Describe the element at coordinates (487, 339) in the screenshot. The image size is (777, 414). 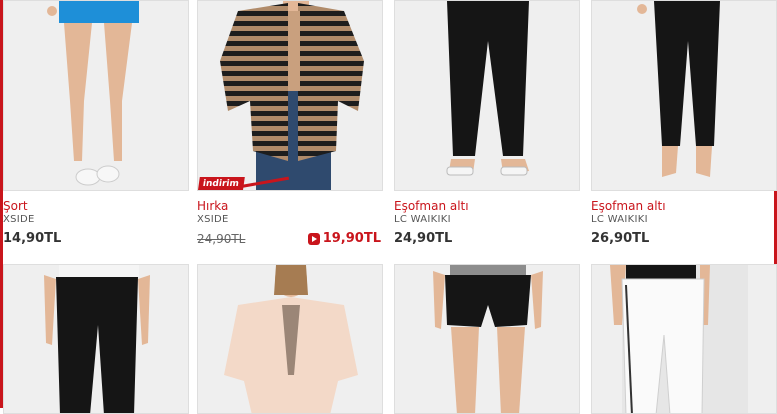
I see `product-image-black-shorts` at that location.